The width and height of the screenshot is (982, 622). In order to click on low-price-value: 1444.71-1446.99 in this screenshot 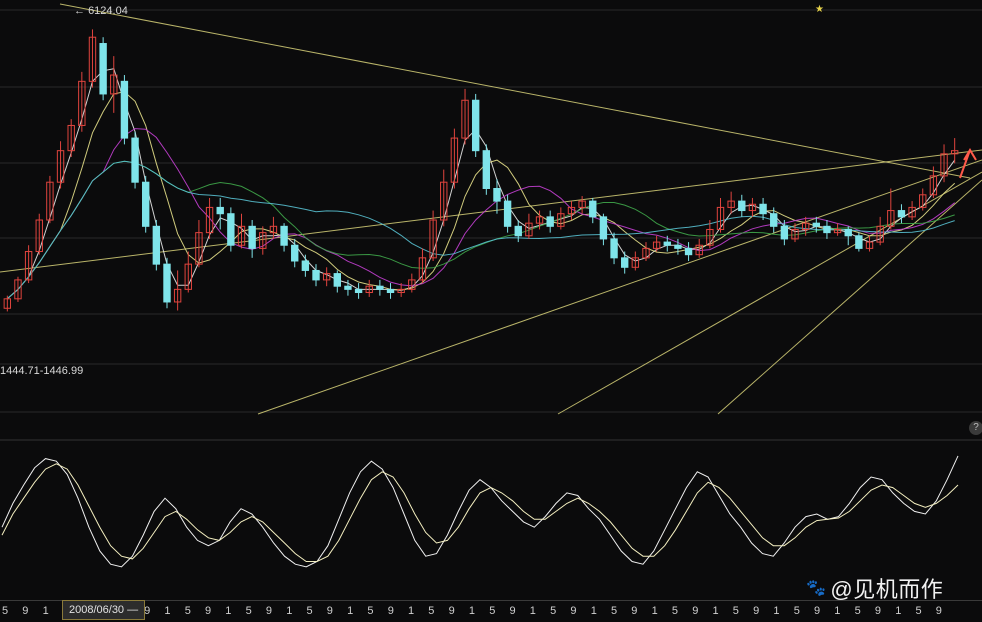, I will do `click(42, 371)`.